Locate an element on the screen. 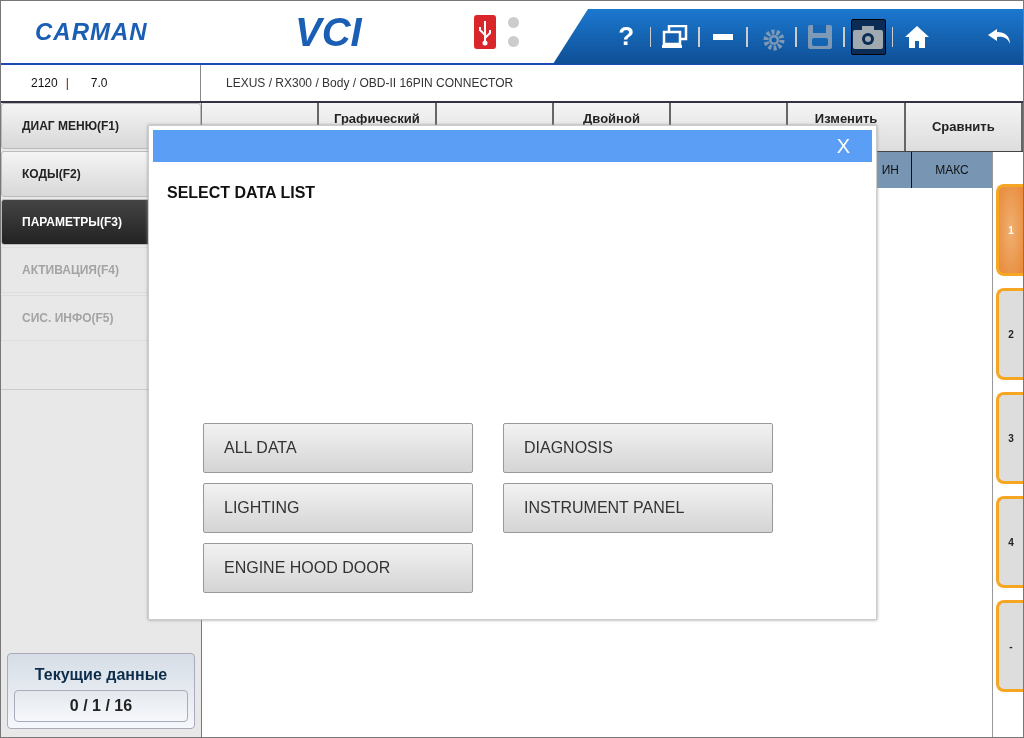 This screenshot has width=1024, height=738. column-header: МАКС is located at coordinates (951, 170).